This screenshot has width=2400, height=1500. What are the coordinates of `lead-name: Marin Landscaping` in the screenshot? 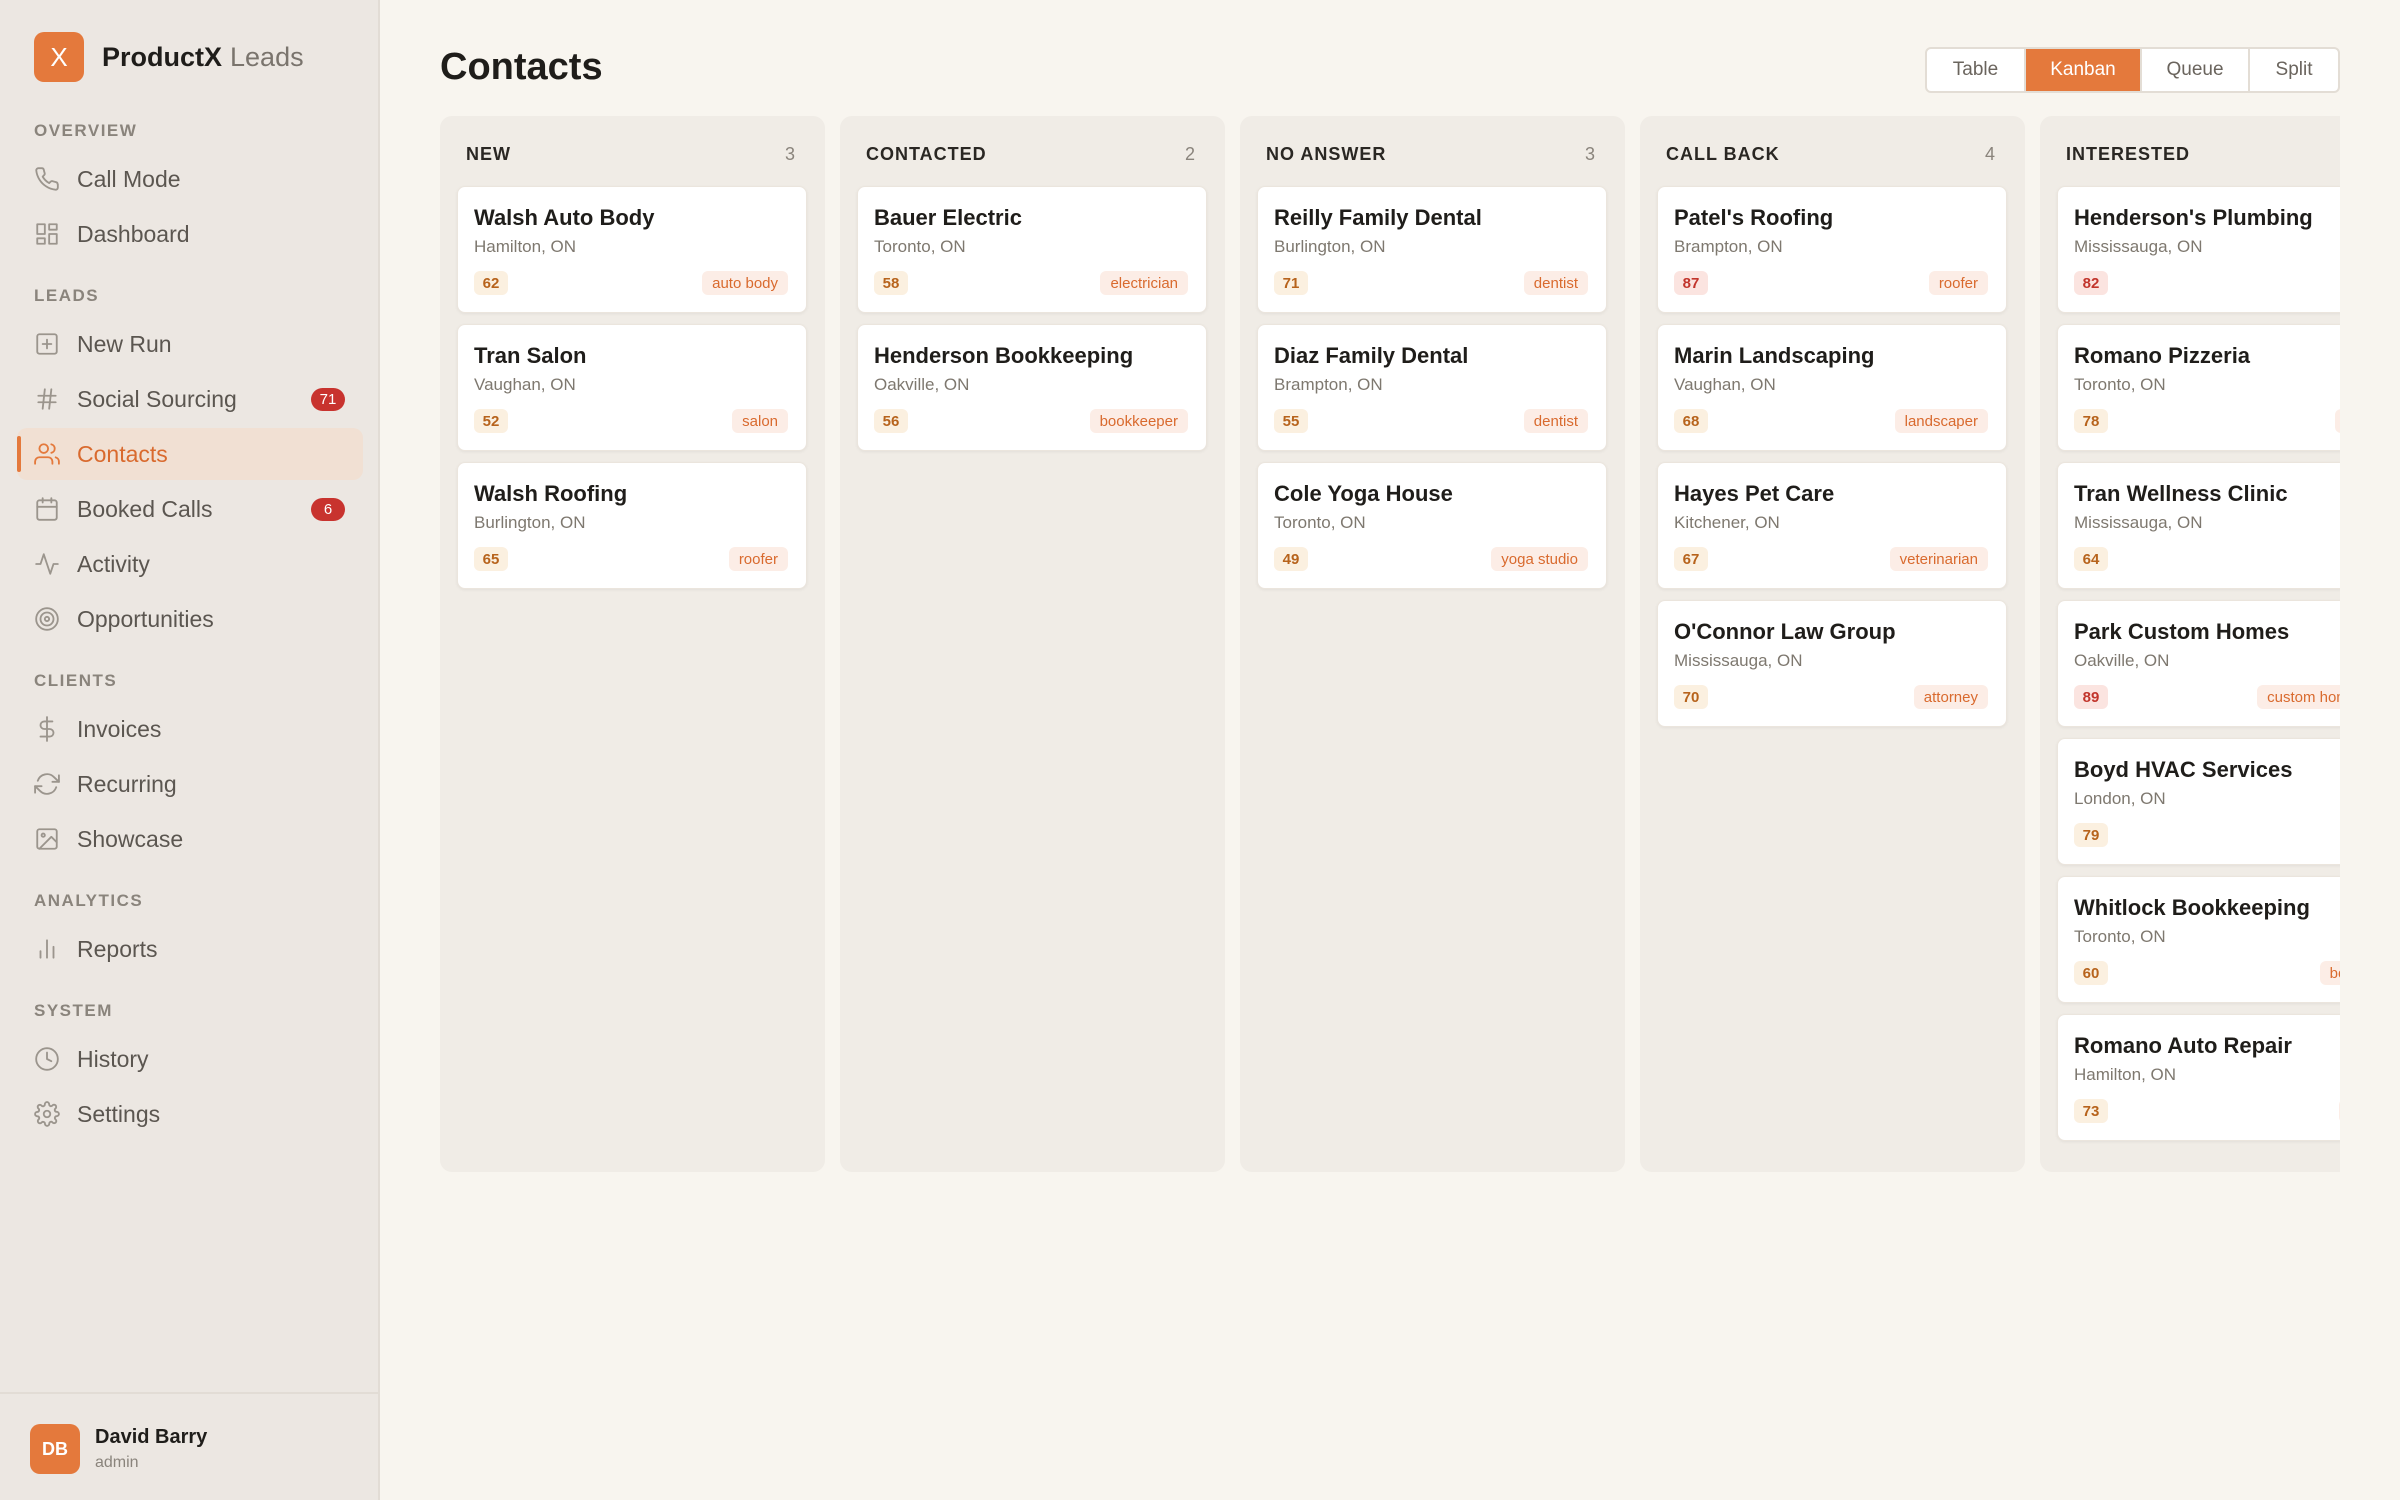 It's located at (1774, 355).